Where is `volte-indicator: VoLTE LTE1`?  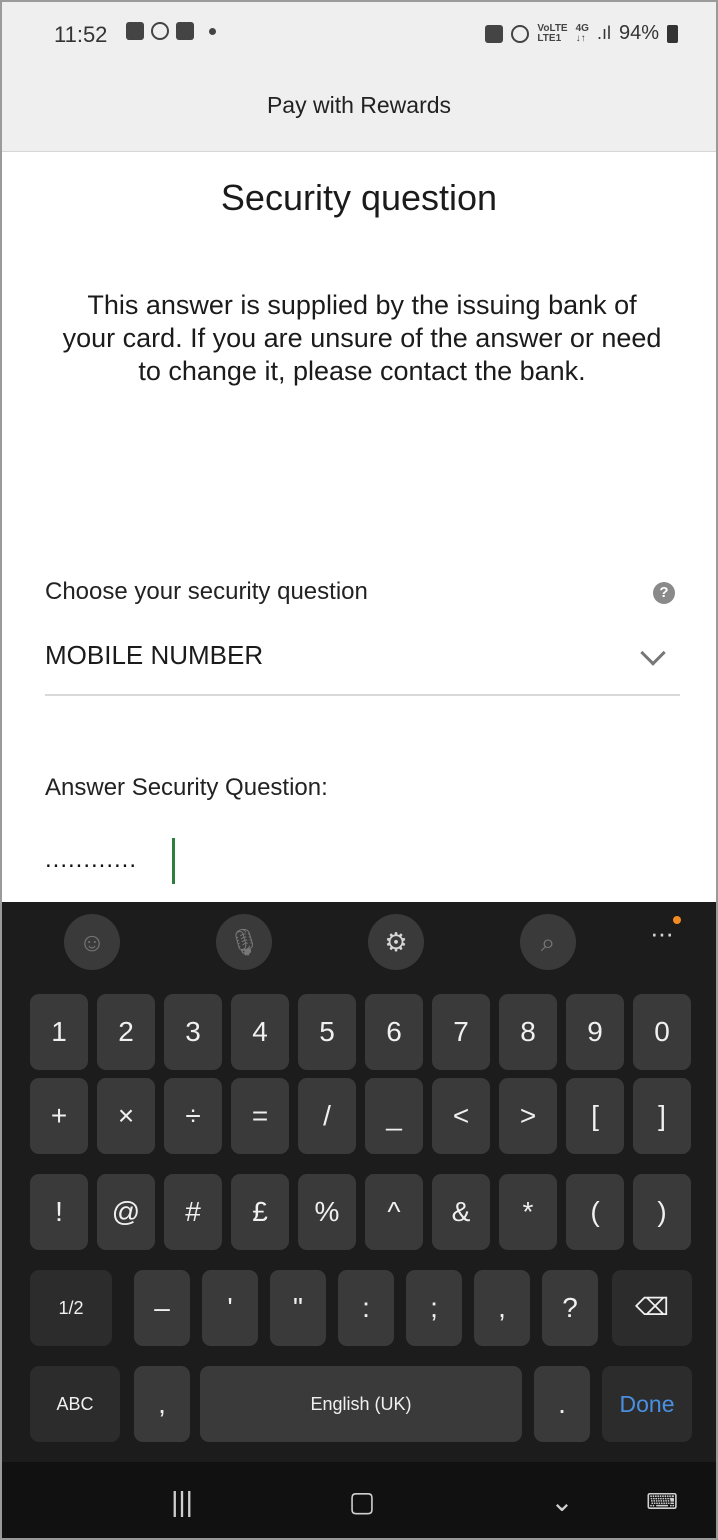
volte-indicator: VoLTE LTE1 is located at coordinates (552, 33).